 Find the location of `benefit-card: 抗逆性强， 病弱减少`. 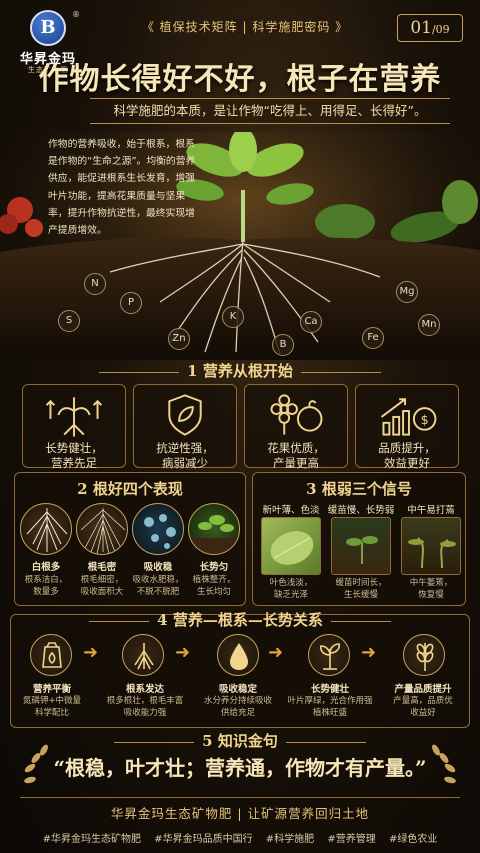

benefit-card: 抗逆性强， 病弱减少 is located at coordinates (185, 427).